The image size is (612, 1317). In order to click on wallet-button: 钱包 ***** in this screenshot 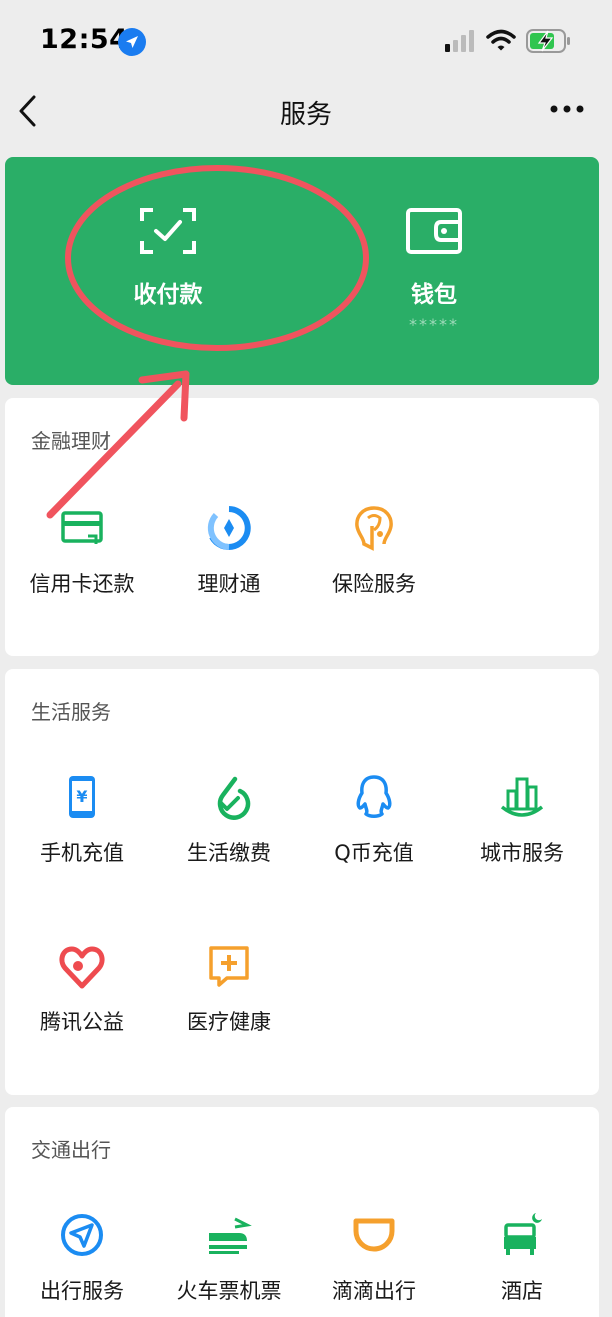, I will do `click(434, 270)`.